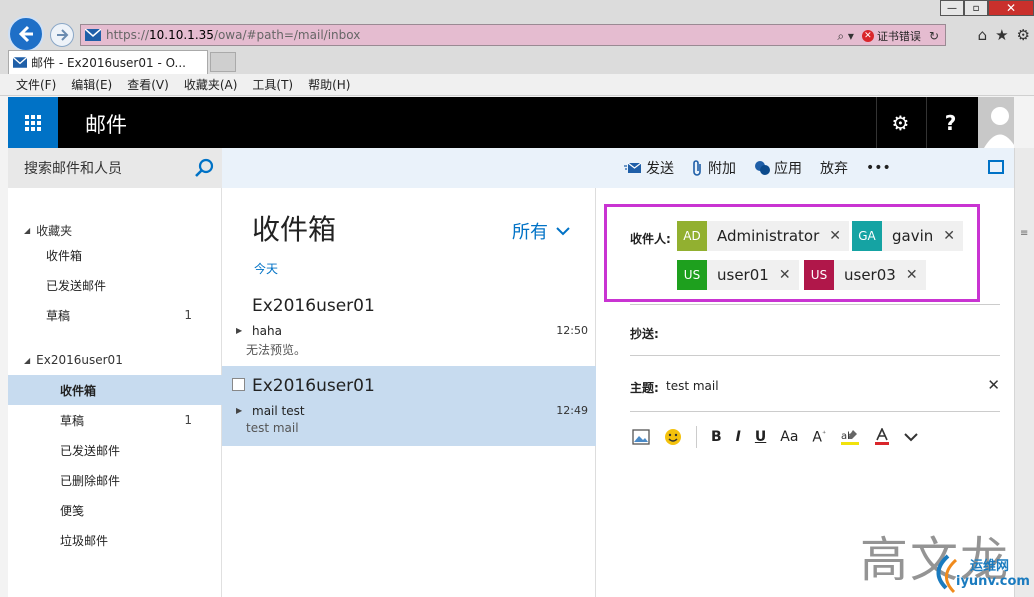  Describe the element at coordinates (115, 510) in the screenshot. I see `folder-item-notes: 便笺` at that location.